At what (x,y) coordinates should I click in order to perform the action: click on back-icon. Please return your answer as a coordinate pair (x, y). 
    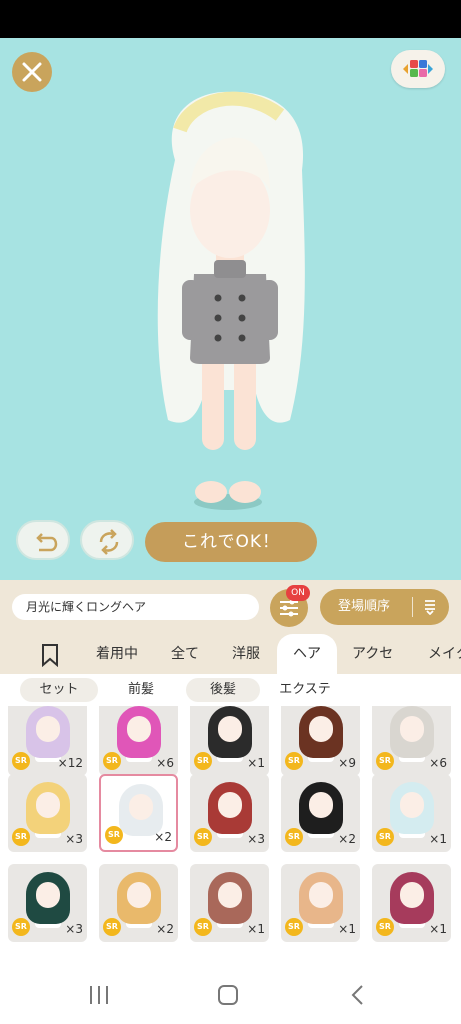
    Looking at the image, I should click on (358, 995).